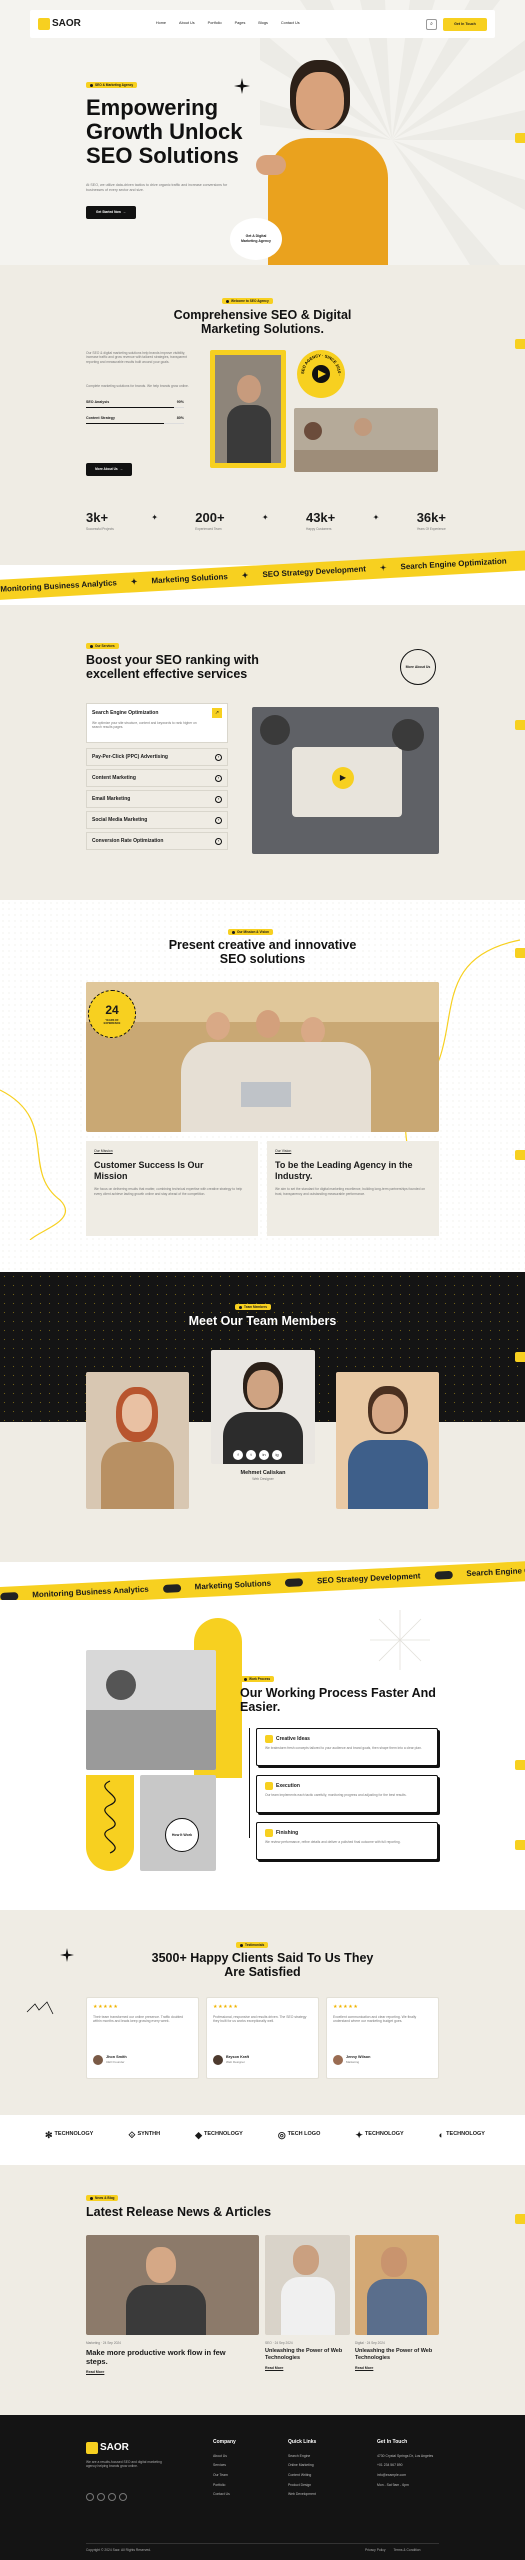 The width and height of the screenshot is (525, 2560). Describe the element at coordinates (318, 2485) in the screenshot. I see `footer-link: Product Design` at that location.